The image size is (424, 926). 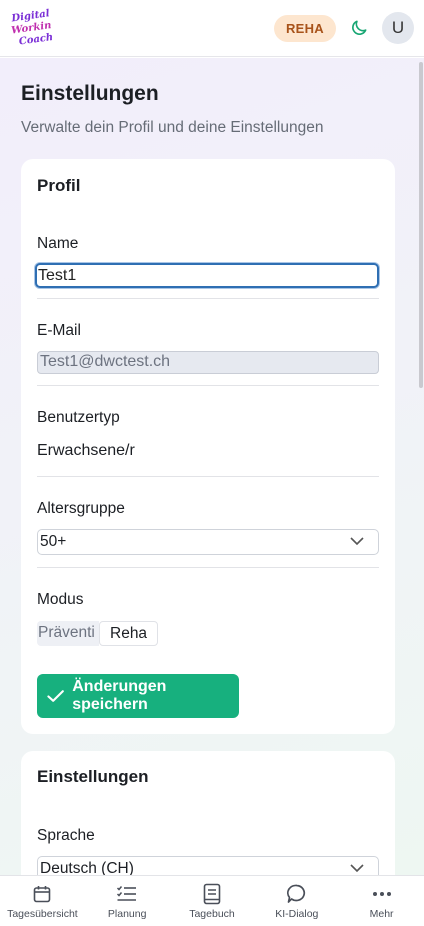 What do you see at coordinates (58, 243) in the screenshot?
I see `name-label: Name` at bounding box center [58, 243].